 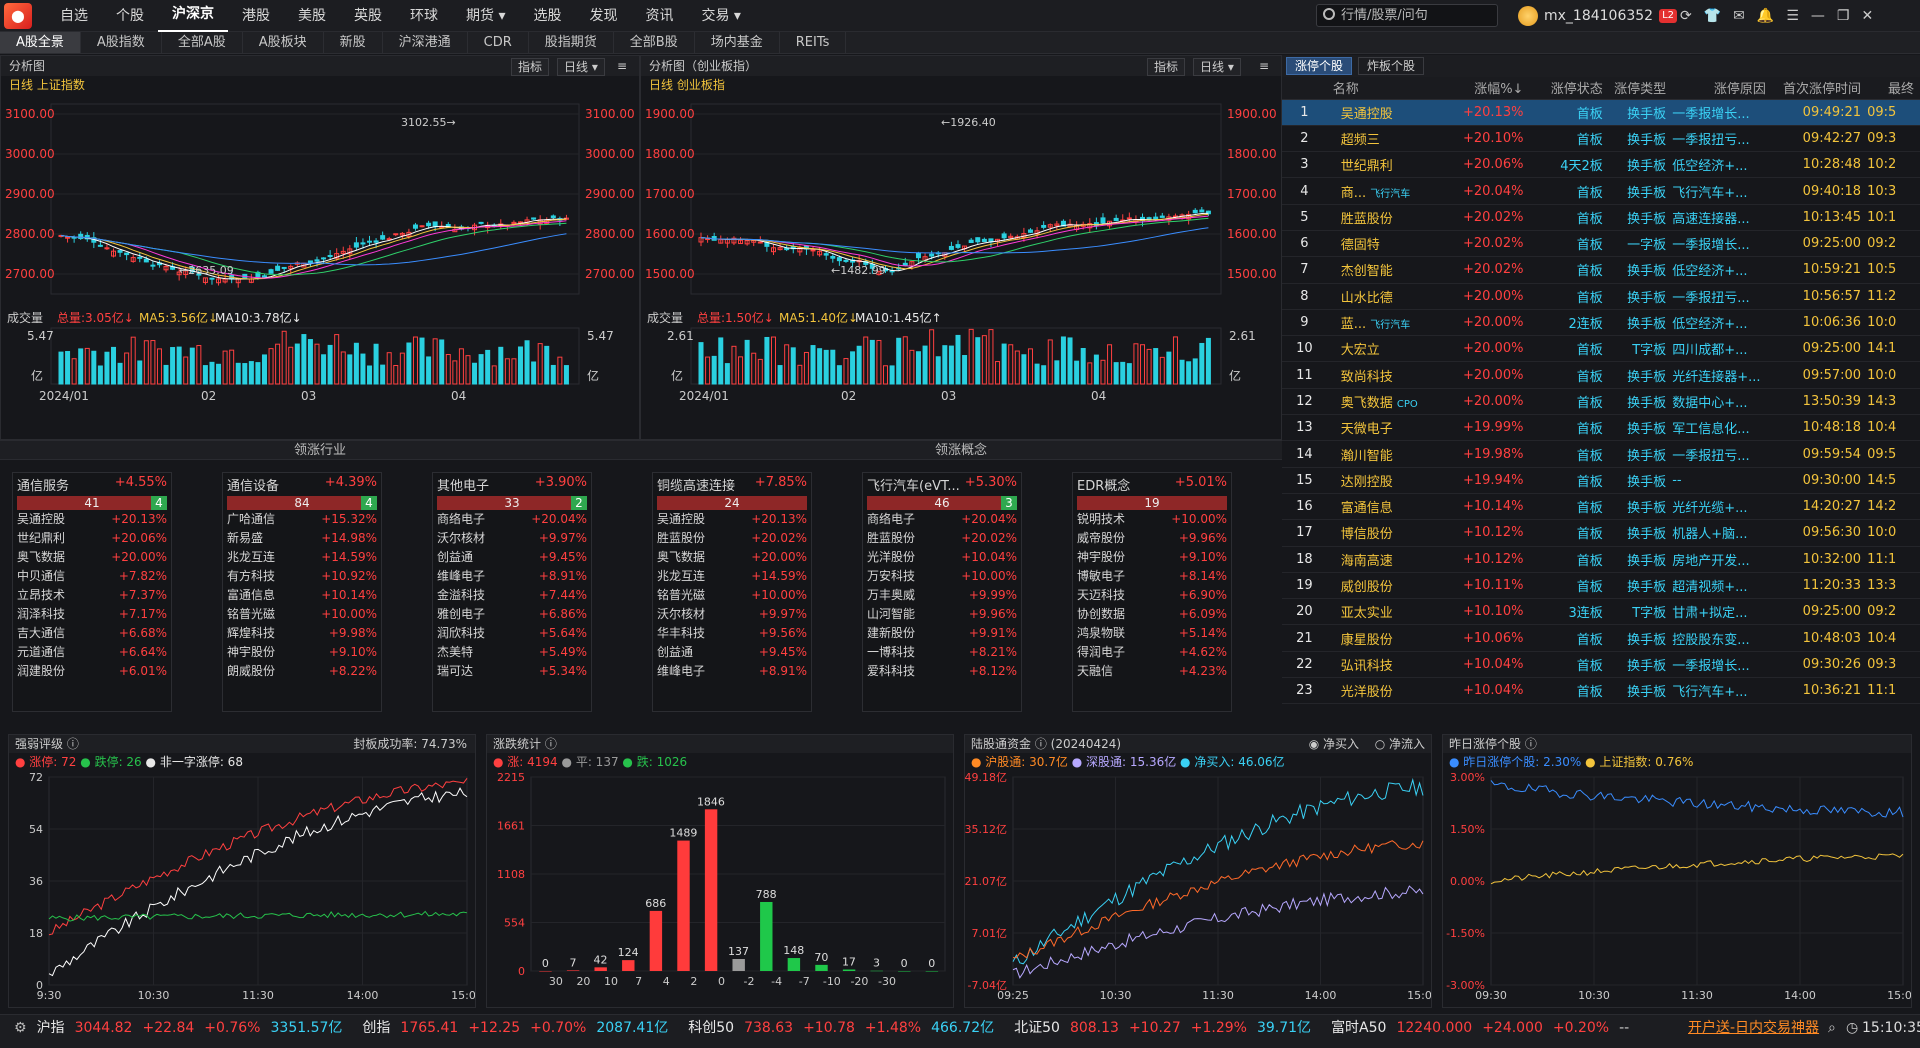 I want to click on settings-icon: ⚙, so click(x=20, y=1028).